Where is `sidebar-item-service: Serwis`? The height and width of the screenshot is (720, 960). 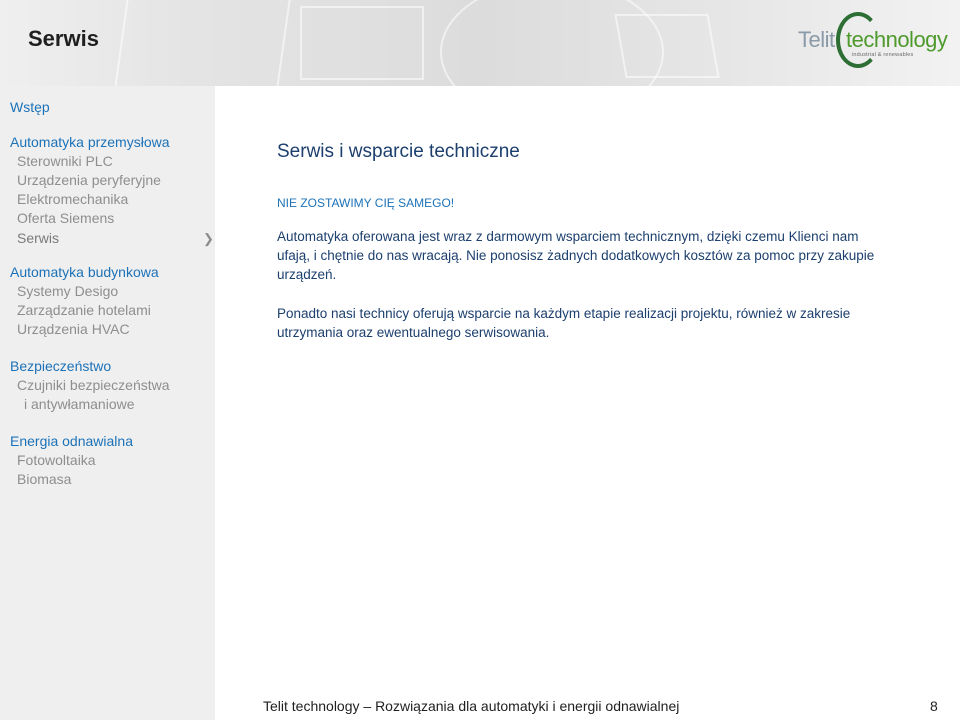 sidebar-item-service: Serwis is located at coordinates (38, 238).